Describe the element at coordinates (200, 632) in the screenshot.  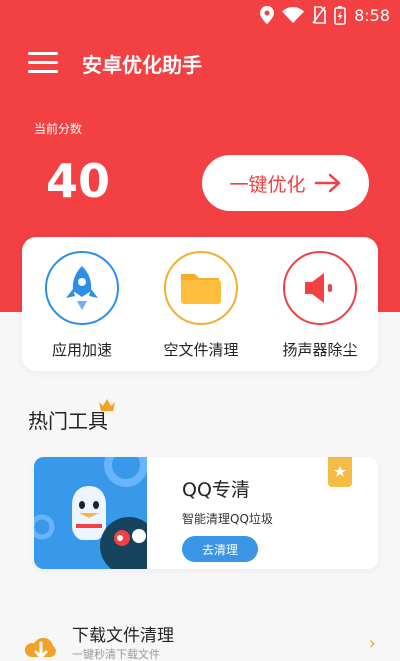
I see `download-clean-row: 下载文件清理 一键秒清下载文件 ›` at that location.